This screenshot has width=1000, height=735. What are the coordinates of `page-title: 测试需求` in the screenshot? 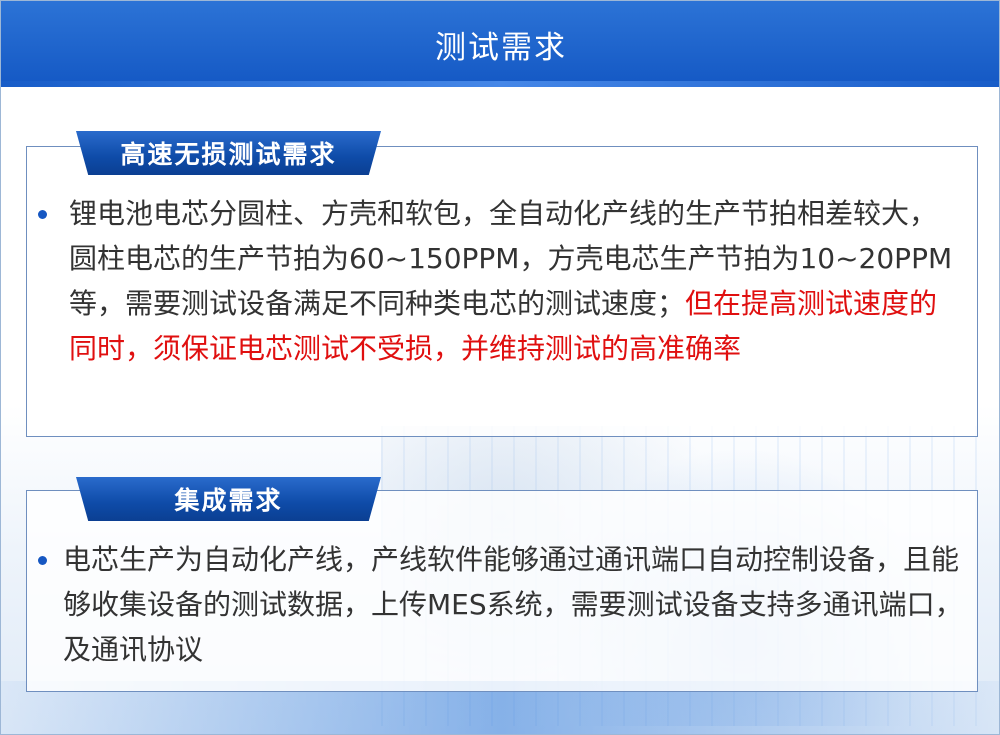 It's located at (501, 47).